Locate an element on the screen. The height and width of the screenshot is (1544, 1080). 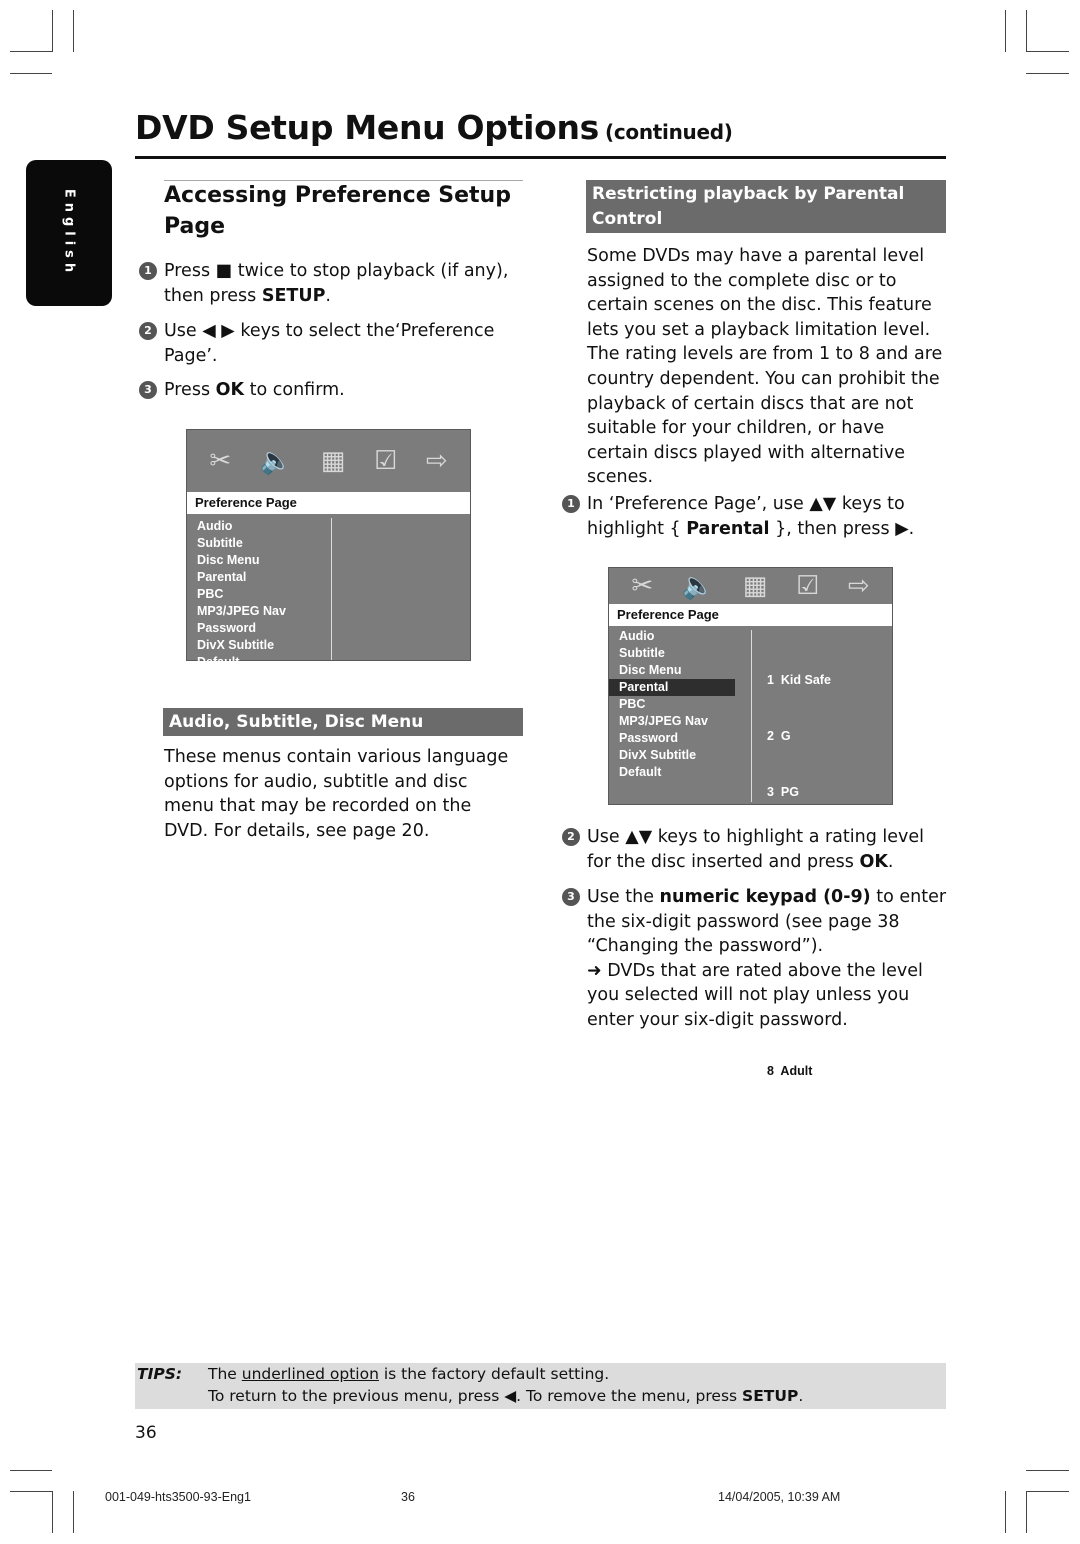
setup-key: SETUP is located at coordinates (293, 295).